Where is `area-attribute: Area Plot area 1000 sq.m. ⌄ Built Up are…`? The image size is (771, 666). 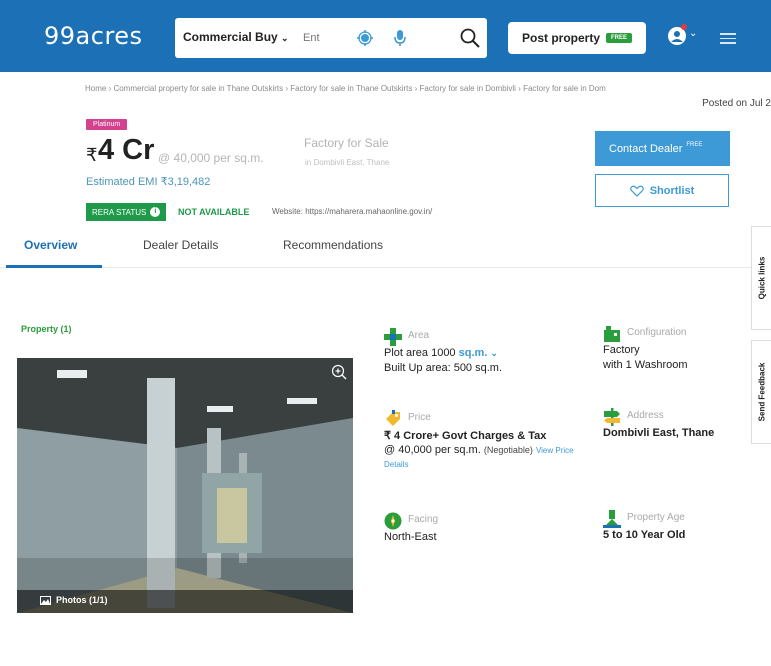
area-attribute: Area Plot area 1000 sq.m. ⌄ Built Up are… is located at coordinates (484, 353).